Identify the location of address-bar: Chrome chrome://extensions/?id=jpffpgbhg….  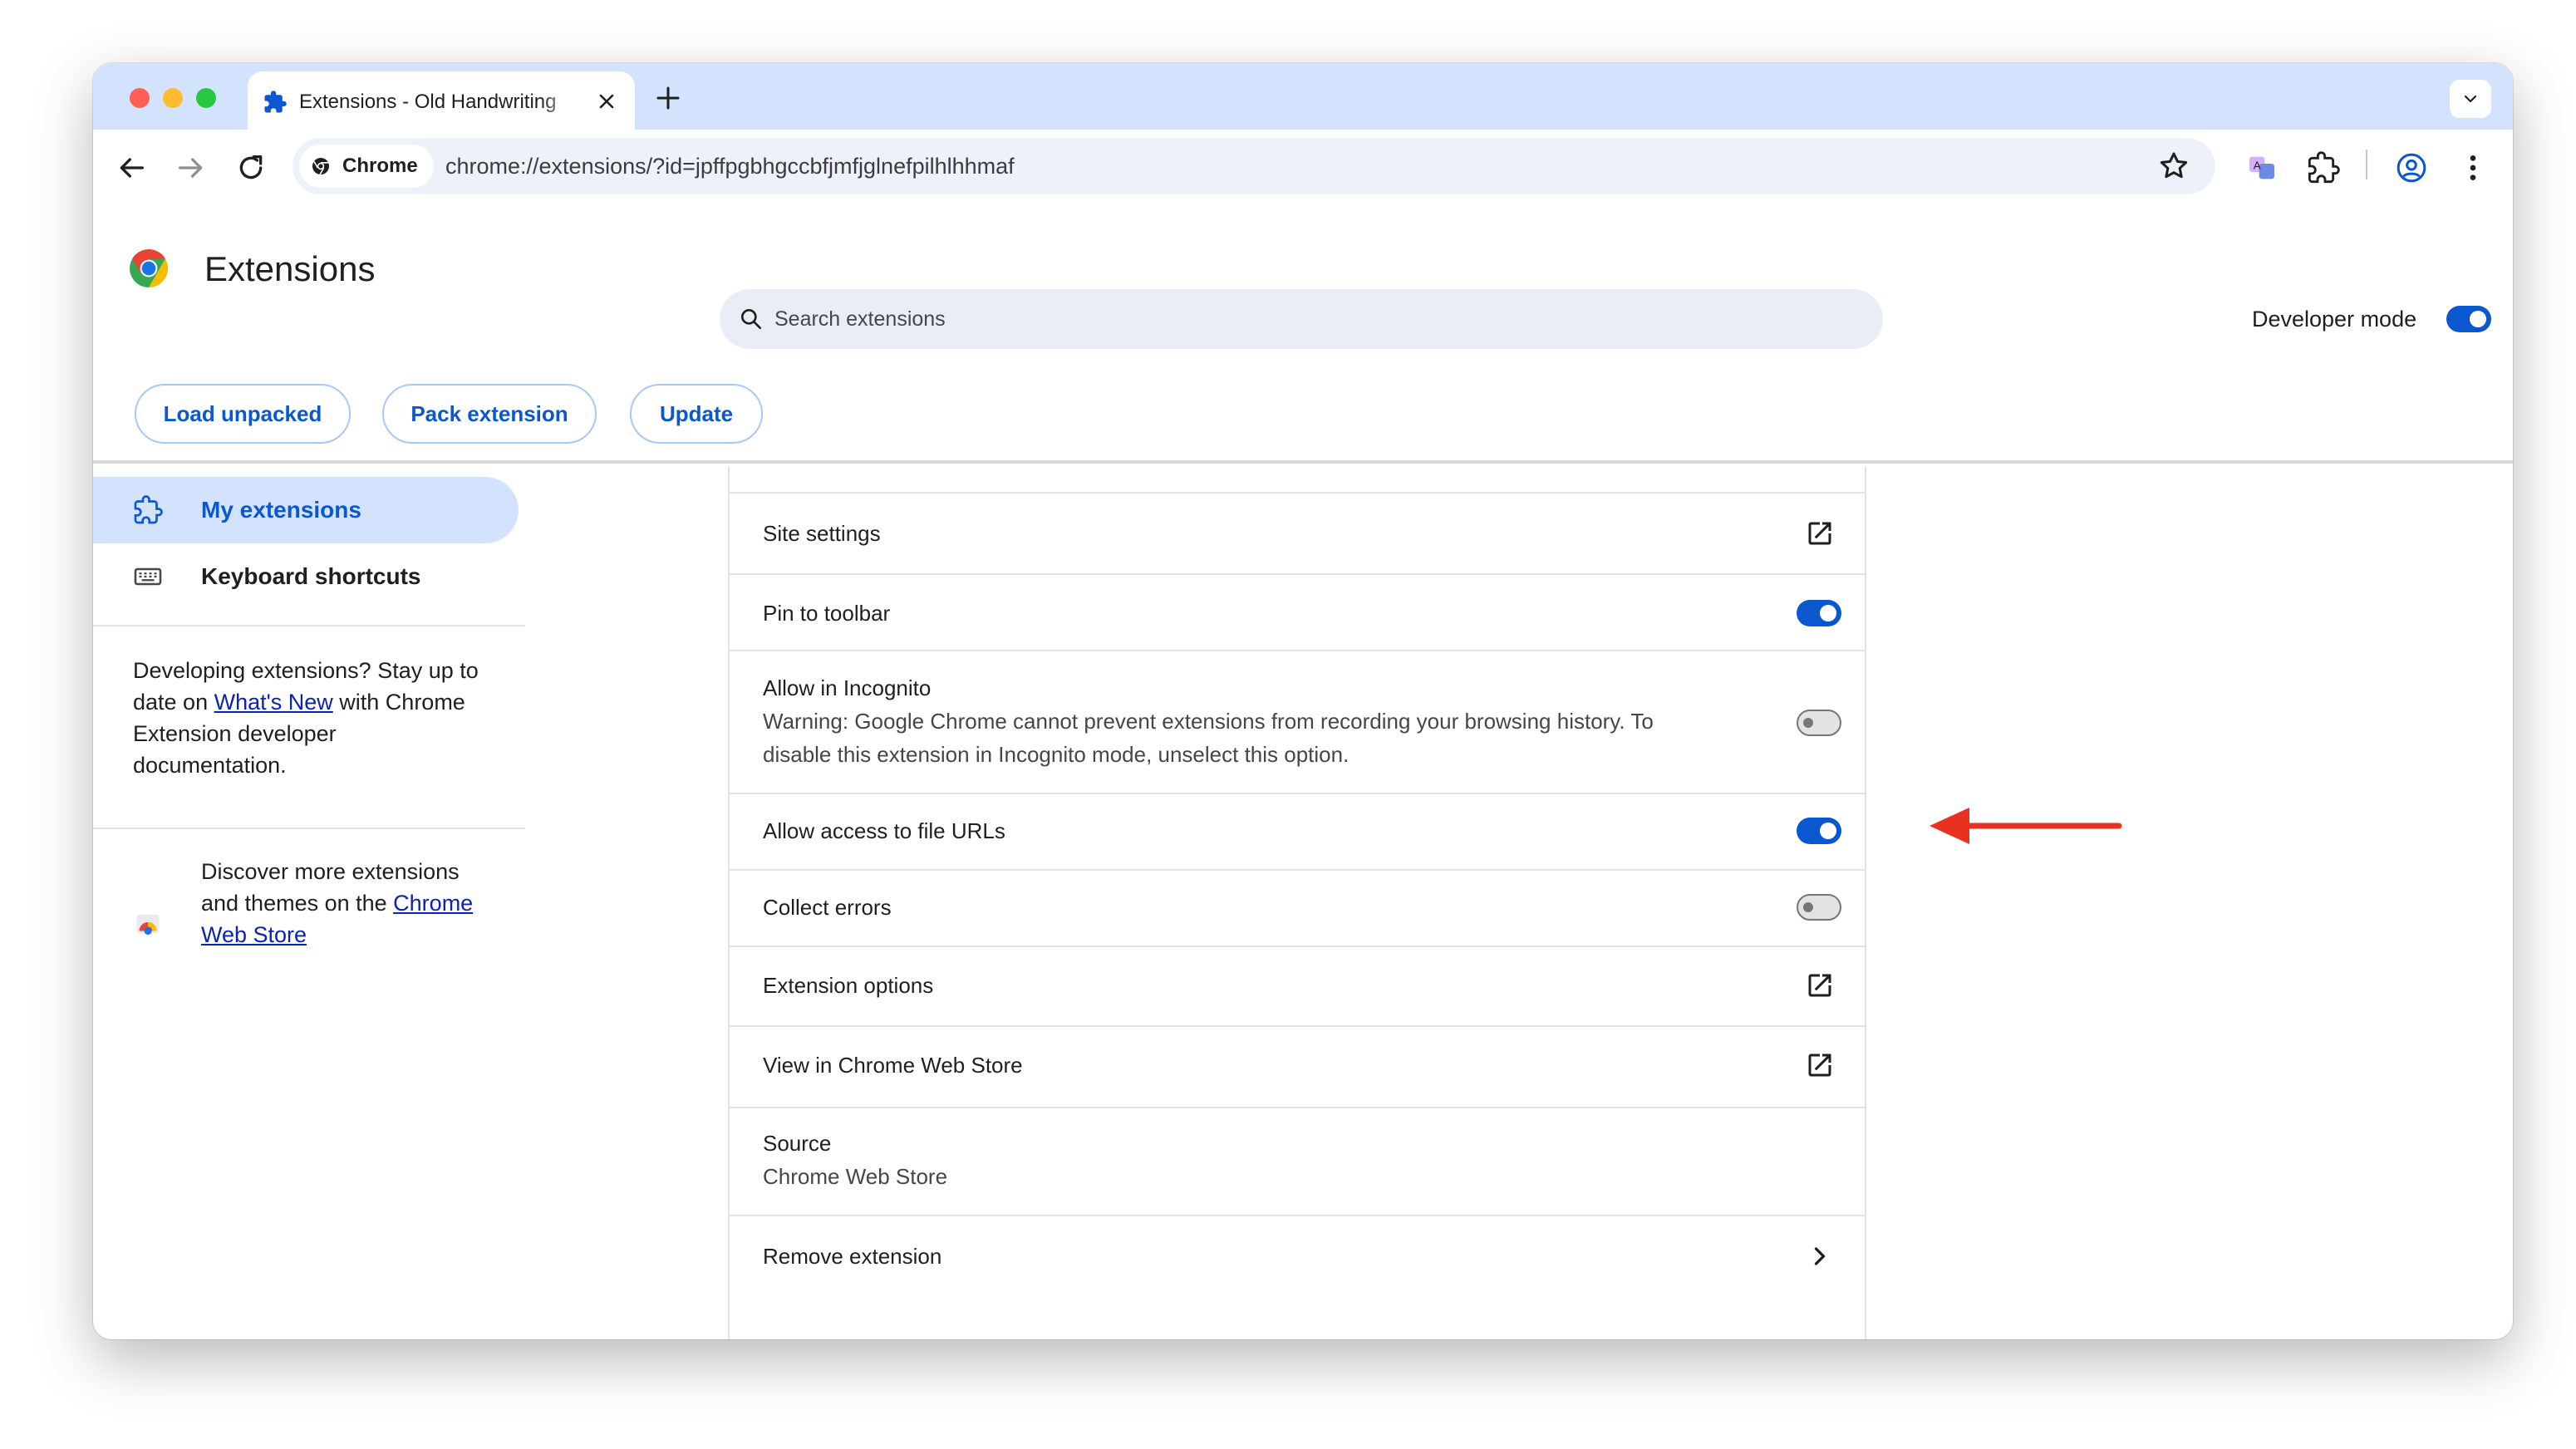
(1254, 166).